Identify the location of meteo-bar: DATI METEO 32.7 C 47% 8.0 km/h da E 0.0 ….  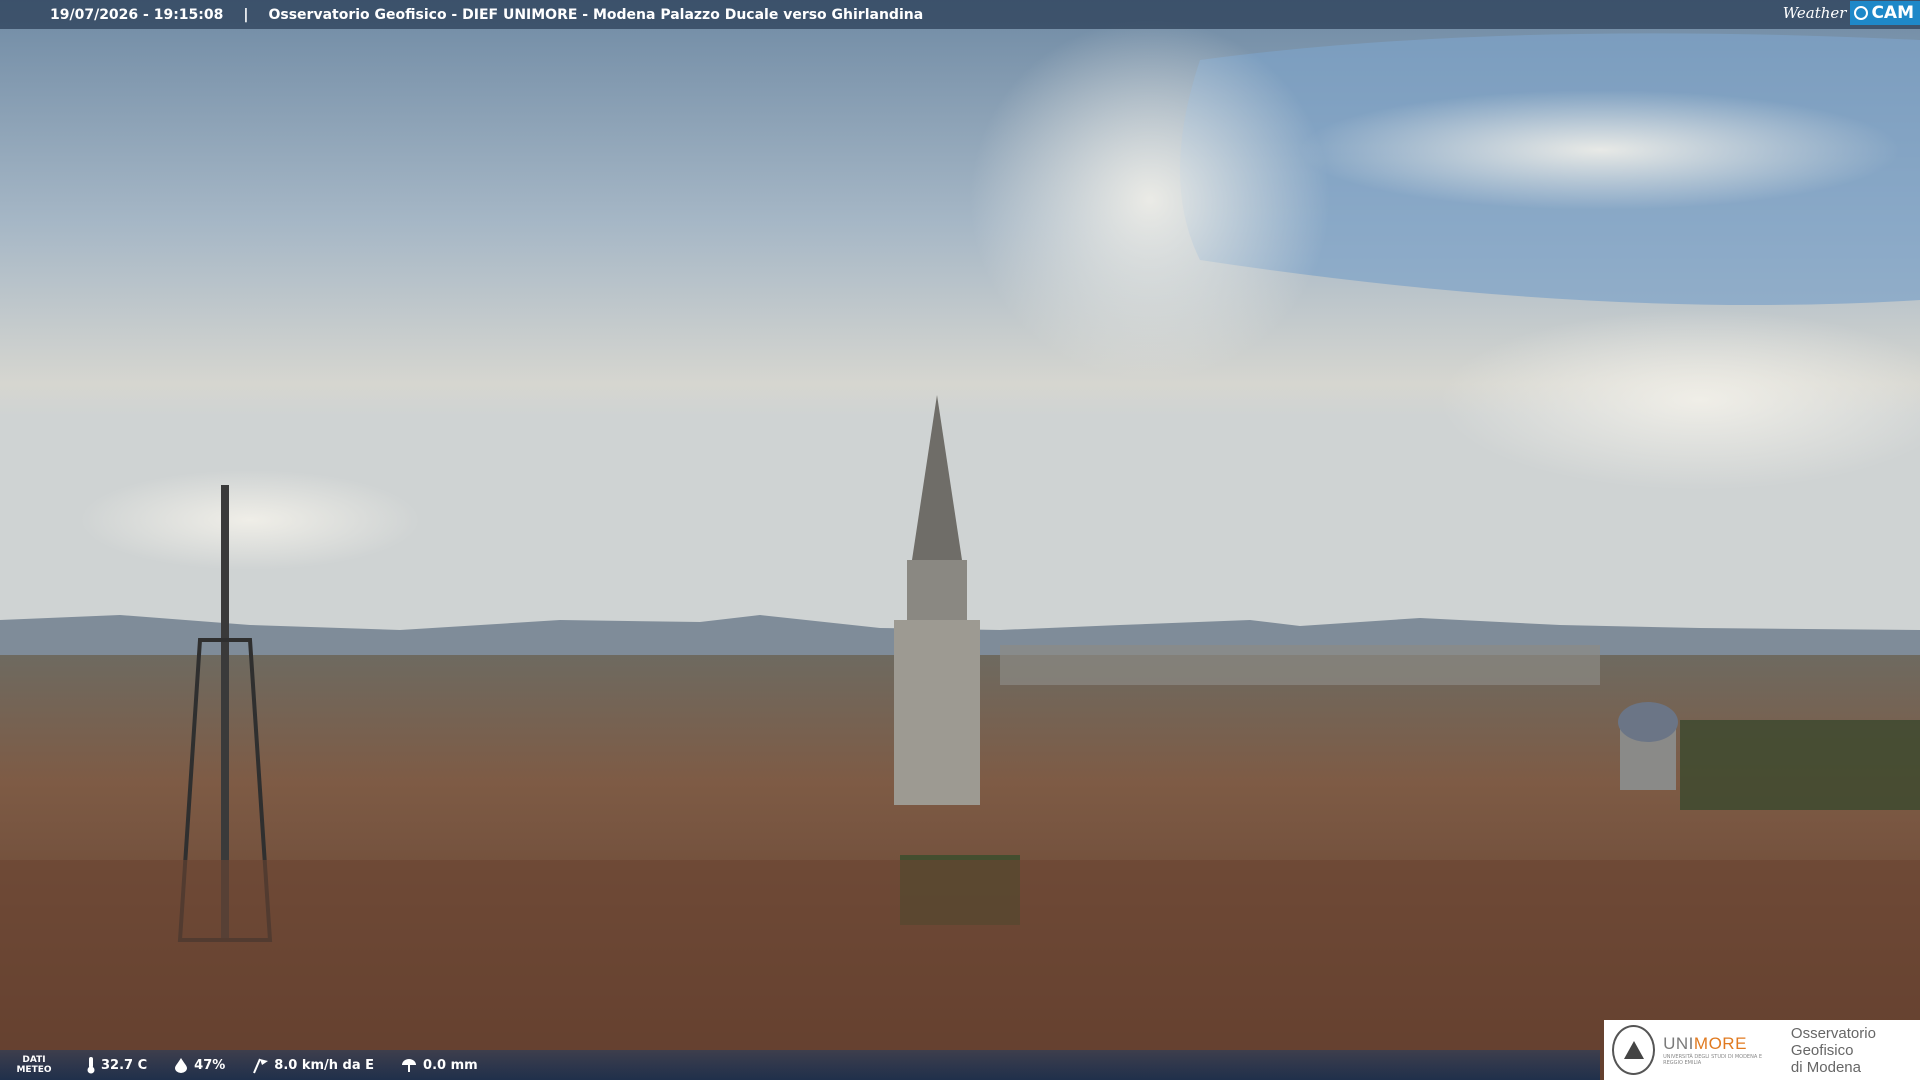
(800, 1065).